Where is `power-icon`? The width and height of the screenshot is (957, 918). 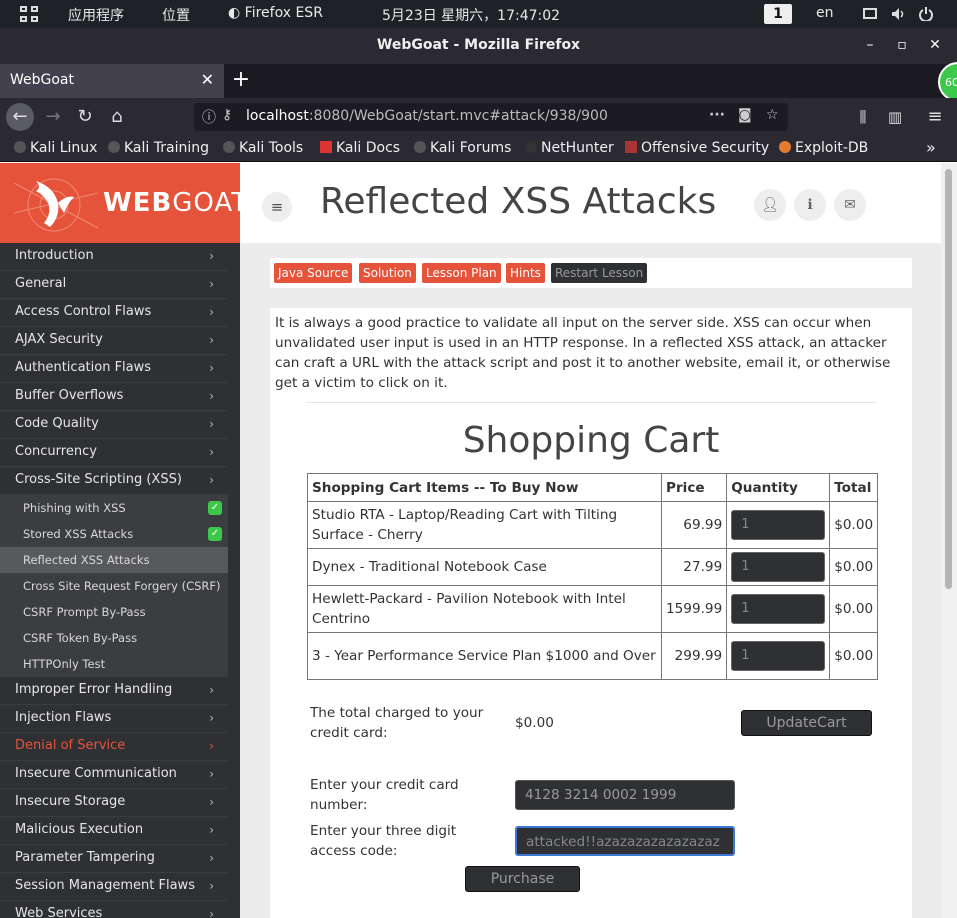
power-icon is located at coordinates (926, 14).